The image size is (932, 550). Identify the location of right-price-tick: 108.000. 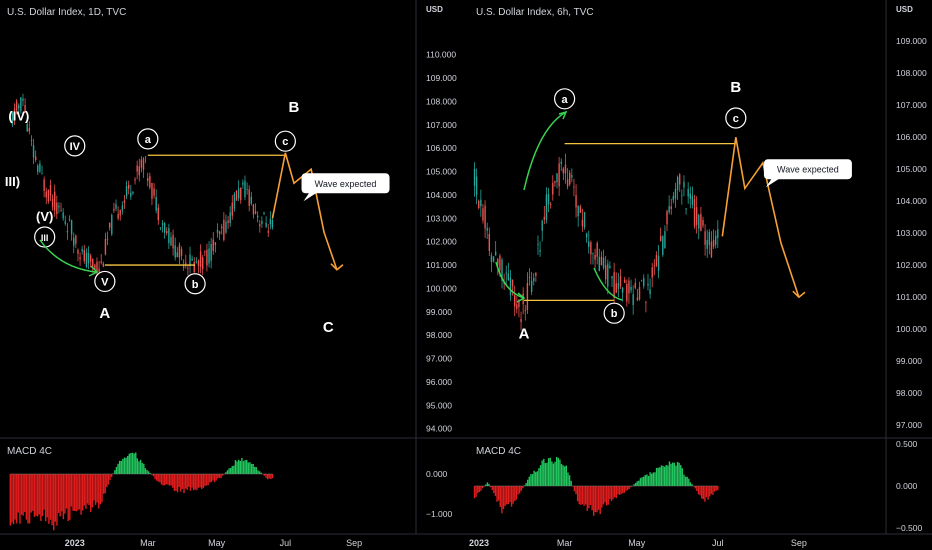
(911, 73).